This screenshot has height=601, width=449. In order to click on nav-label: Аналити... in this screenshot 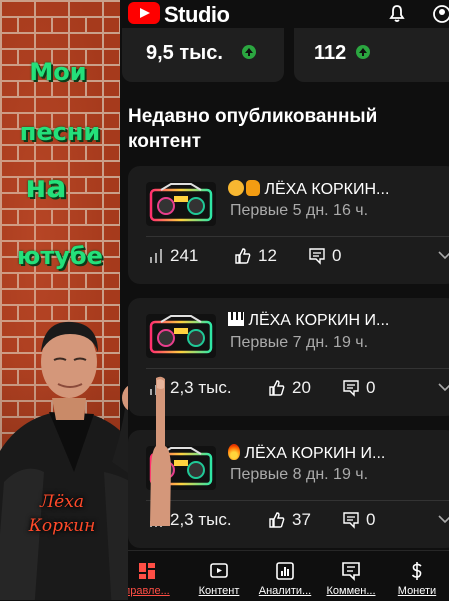, I will do `click(285, 591)`.